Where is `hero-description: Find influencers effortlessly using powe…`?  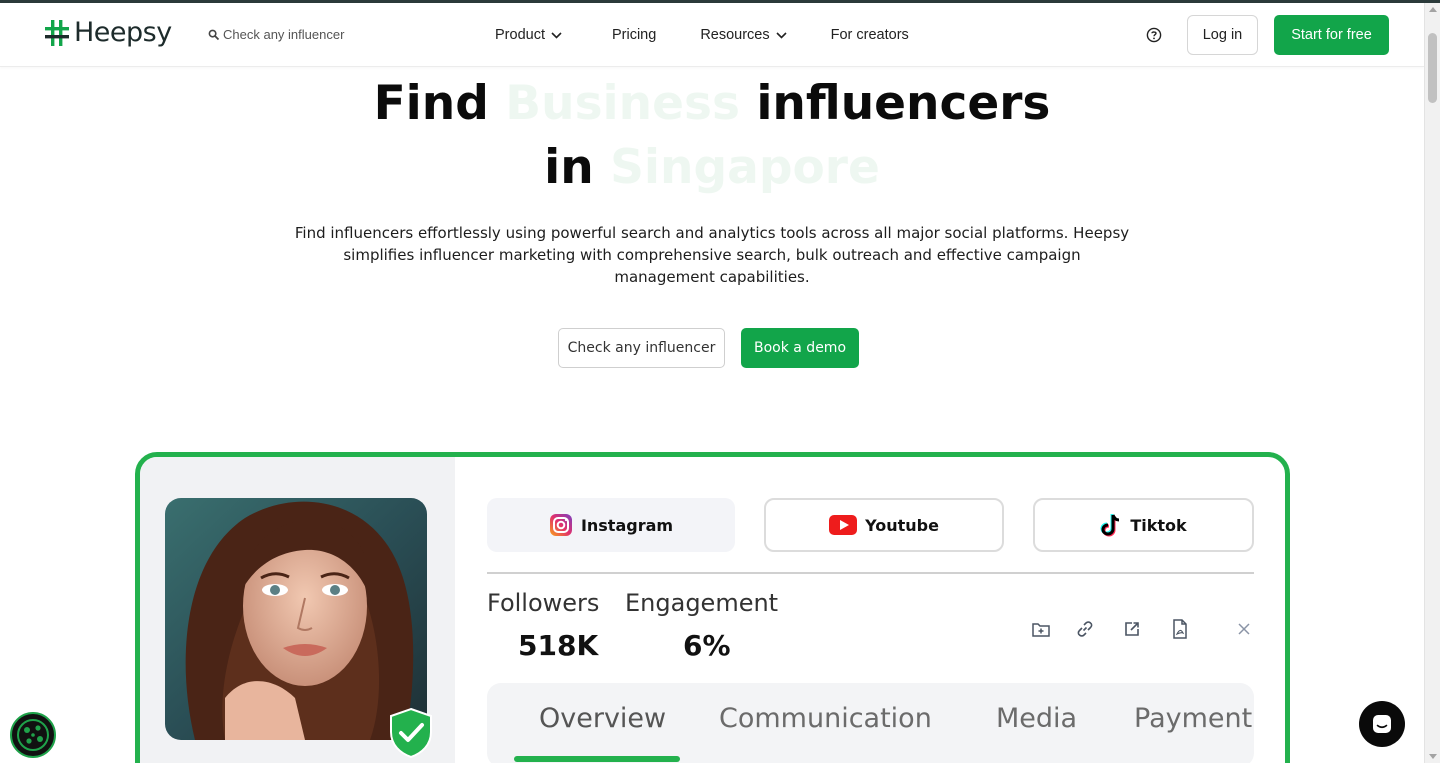 hero-description: Find influencers effortlessly using powe… is located at coordinates (712, 255).